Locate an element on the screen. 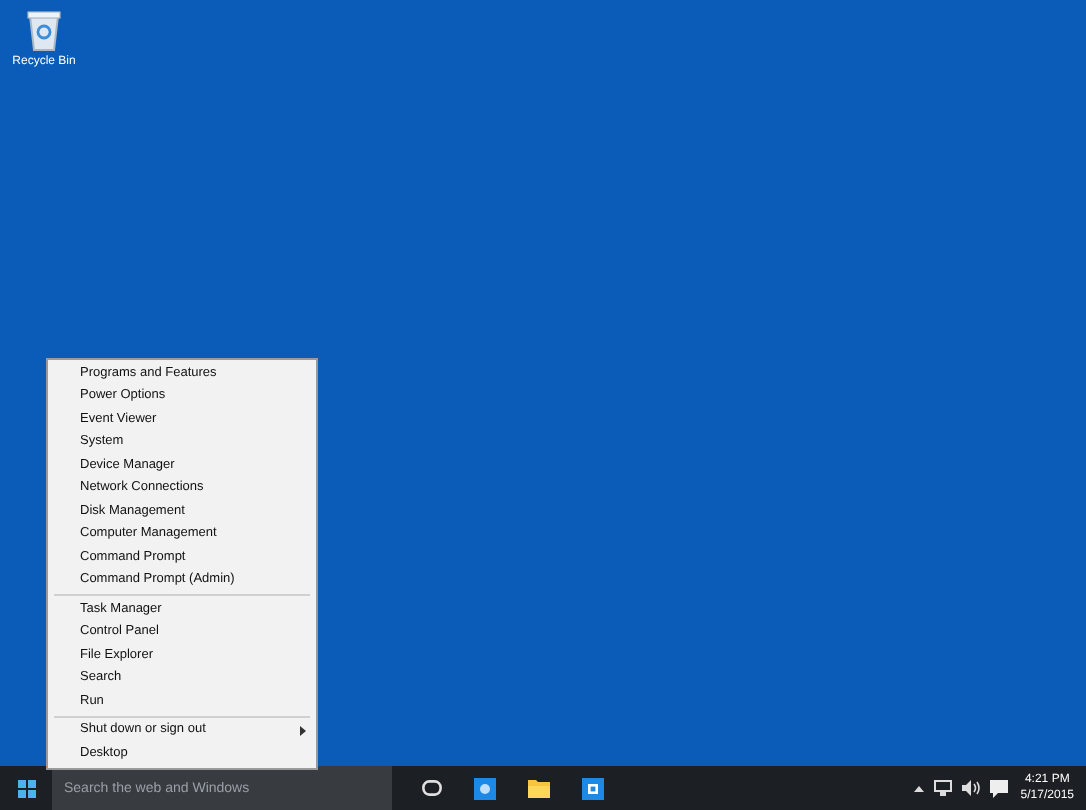 The width and height of the screenshot is (1086, 810). folder-icon is located at coordinates (539, 788).